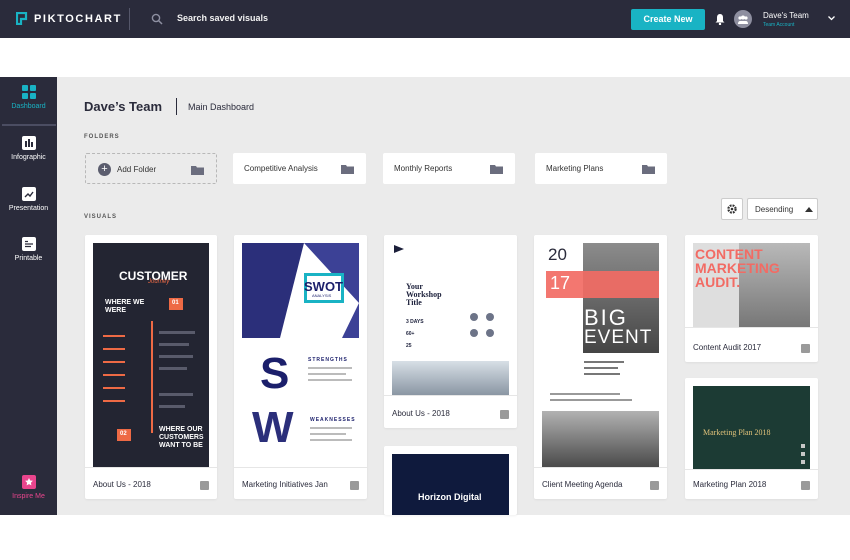  I want to click on sort-dropdown: Desending, so click(782, 209).